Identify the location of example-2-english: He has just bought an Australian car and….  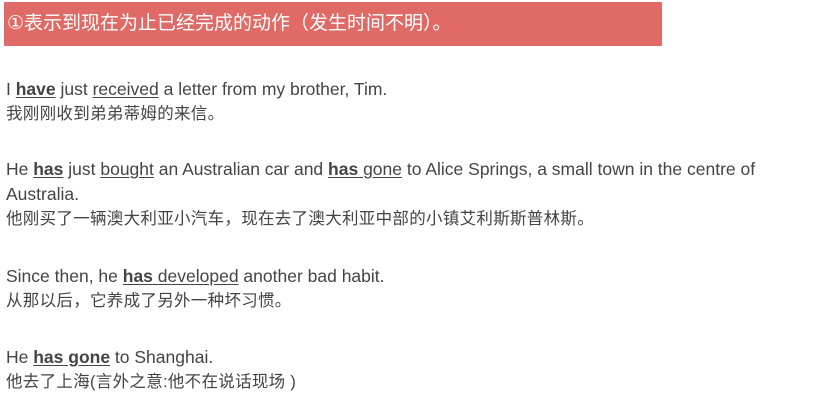
(413, 182).